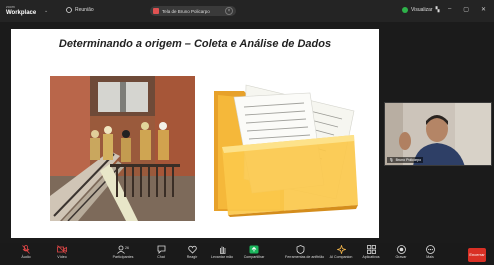 This screenshot has width=494, height=265. I want to click on view-menu: Visualizar ▚, so click(420, 10).